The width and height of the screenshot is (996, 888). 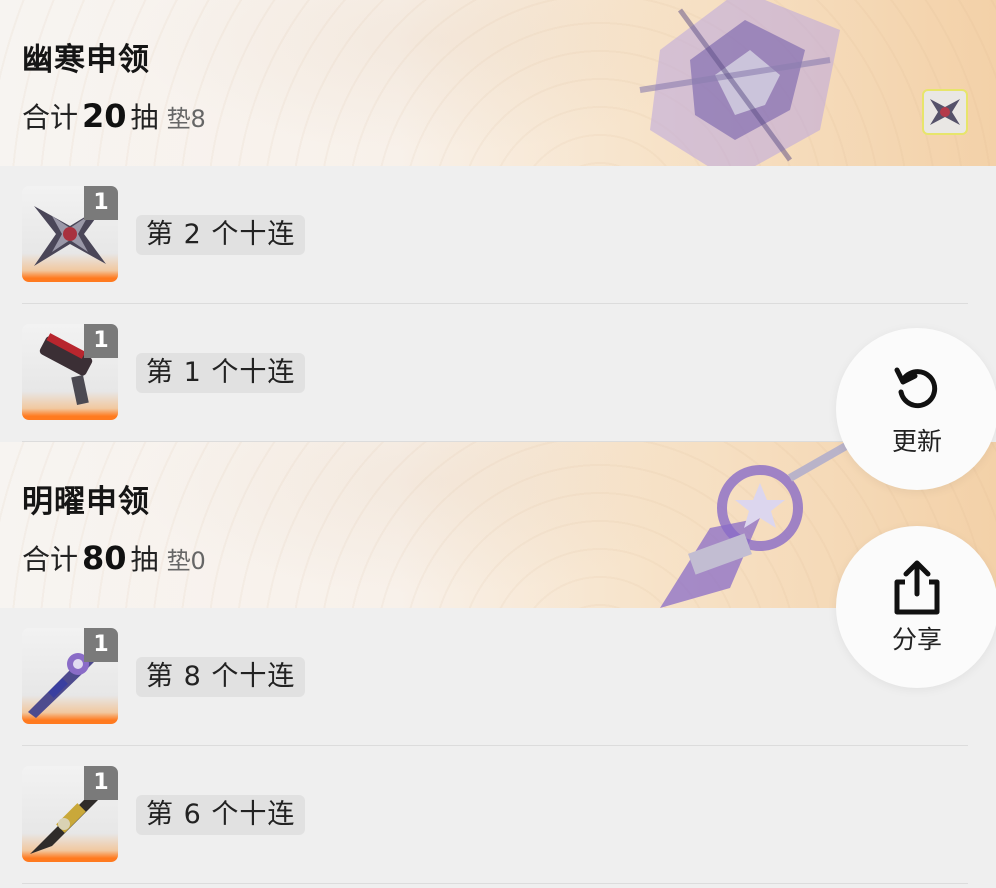 What do you see at coordinates (495, 235) in the screenshot?
I see `list-item: 1 第 2 个十连` at bounding box center [495, 235].